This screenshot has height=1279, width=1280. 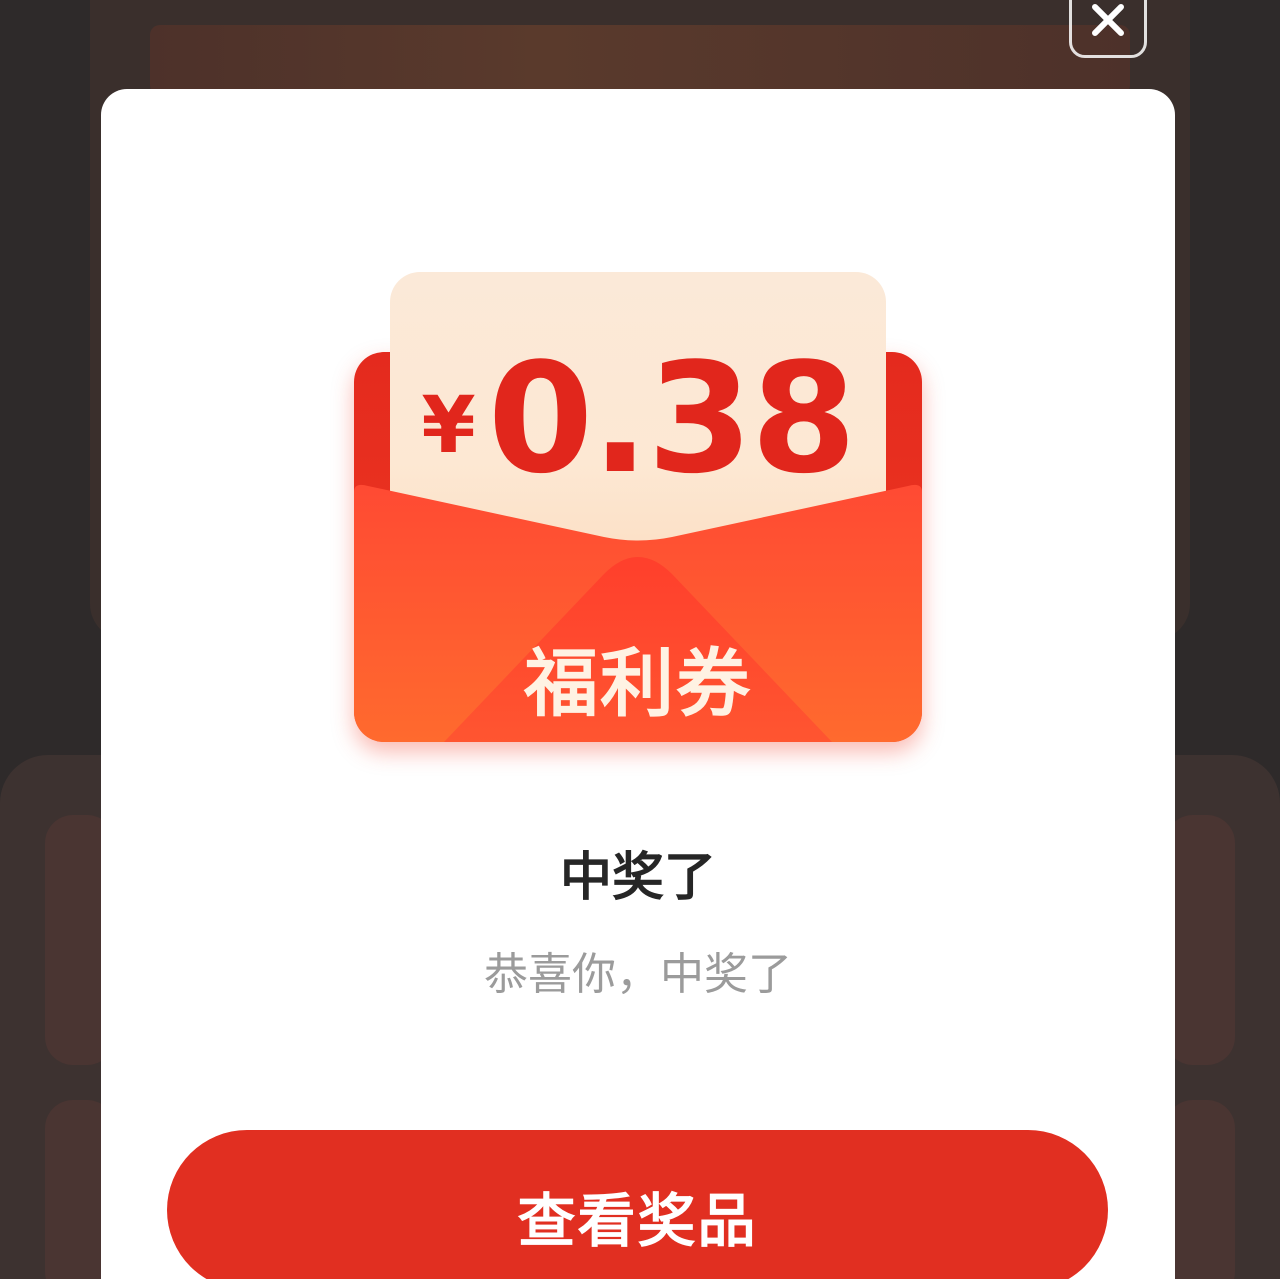 I want to click on dialog-title: 中奖了, so click(x=637, y=878).